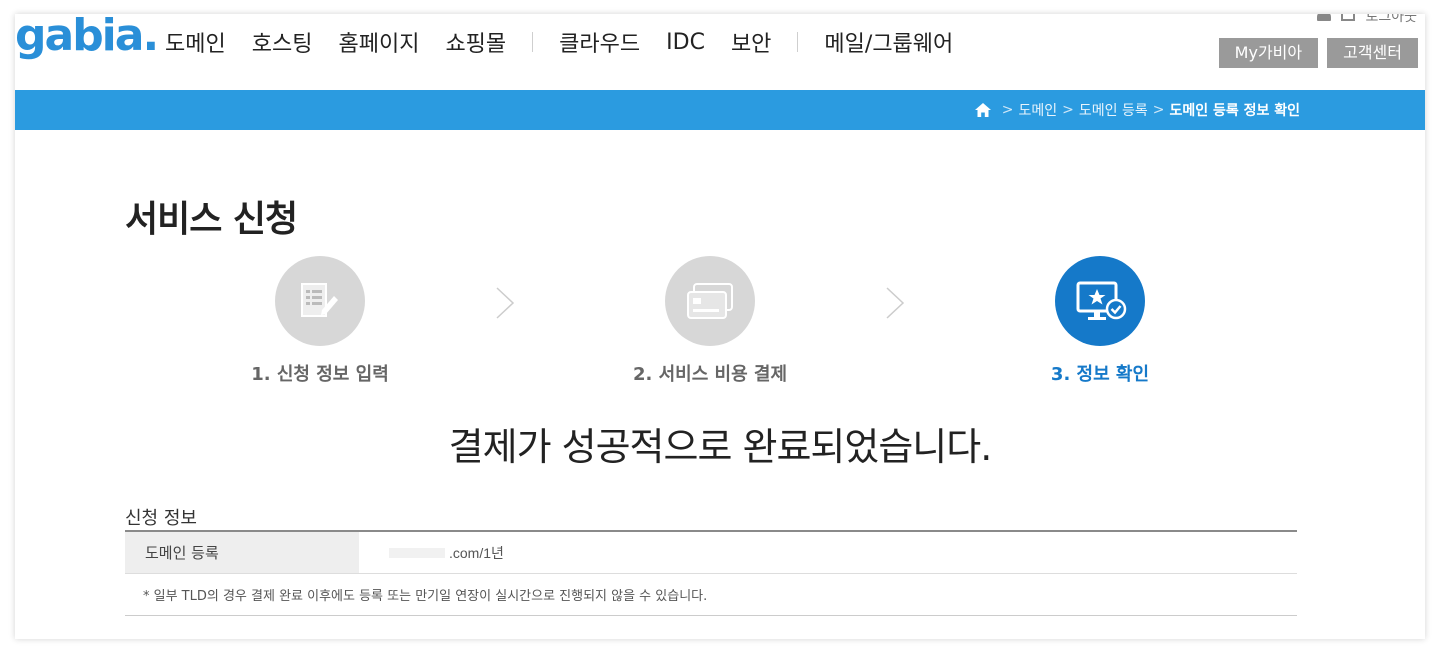  What do you see at coordinates (685, 42) in the screenshot?
I see `nav-idc: IDC` at bounding box center [685, 42].